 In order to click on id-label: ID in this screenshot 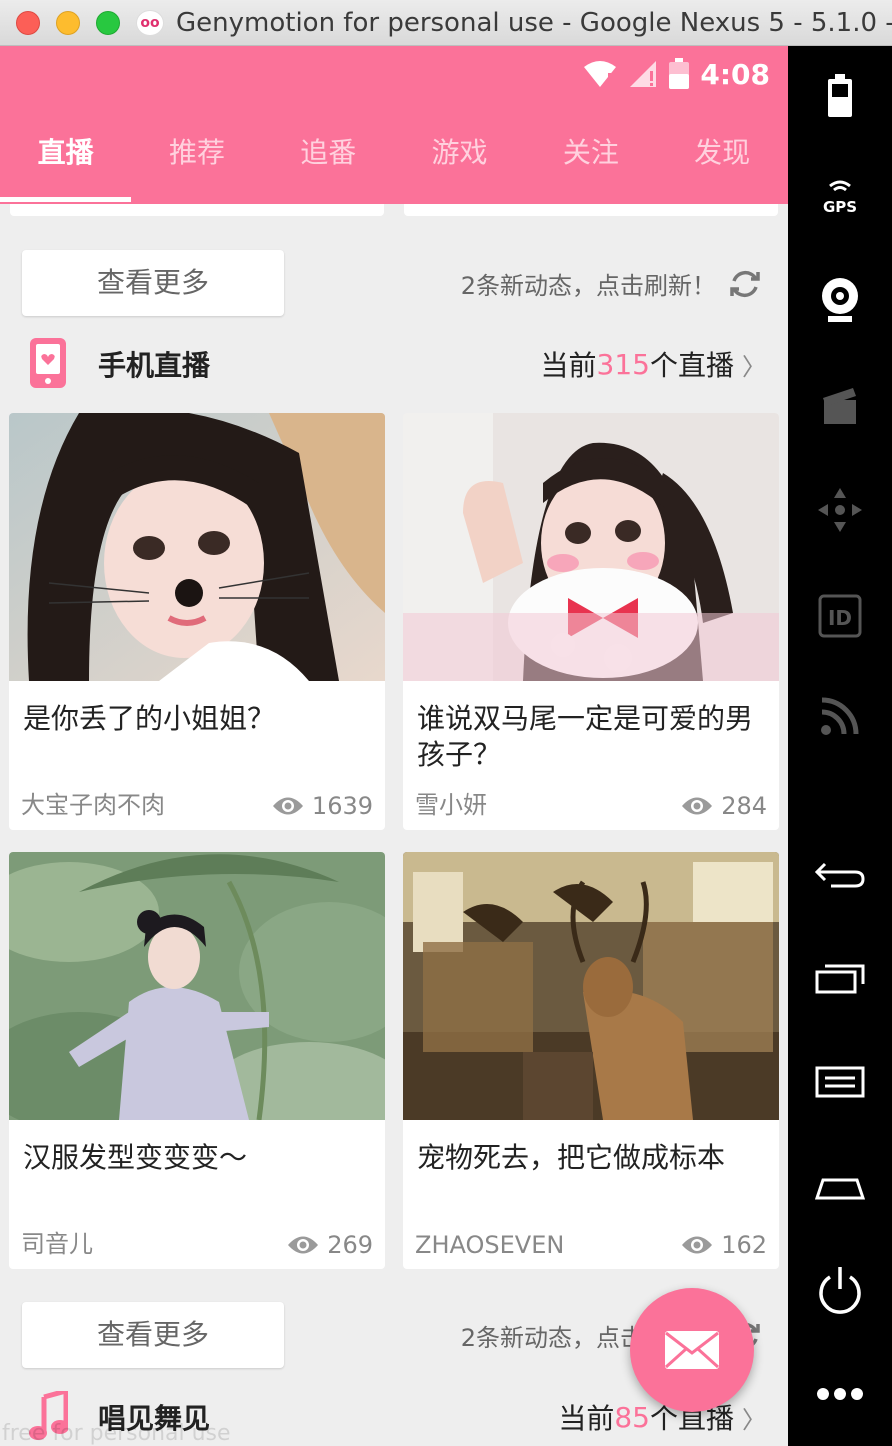, I will do `click(840, 618)`.